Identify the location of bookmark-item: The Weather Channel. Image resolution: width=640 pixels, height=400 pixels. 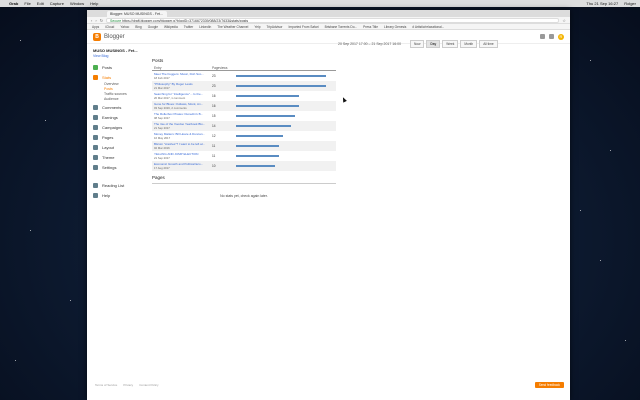
(232, 27).